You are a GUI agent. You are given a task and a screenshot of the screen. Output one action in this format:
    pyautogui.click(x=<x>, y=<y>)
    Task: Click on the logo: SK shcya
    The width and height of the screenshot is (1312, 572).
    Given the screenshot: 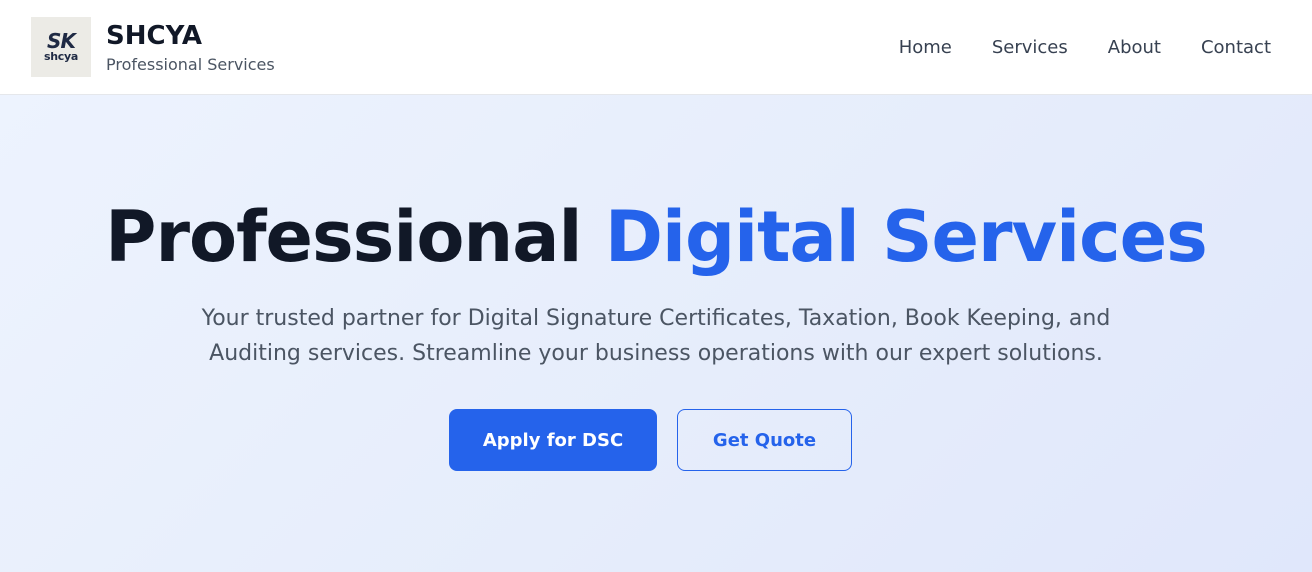 What is the action you would take?
    pyautogui.click(x=61, y=47)
    